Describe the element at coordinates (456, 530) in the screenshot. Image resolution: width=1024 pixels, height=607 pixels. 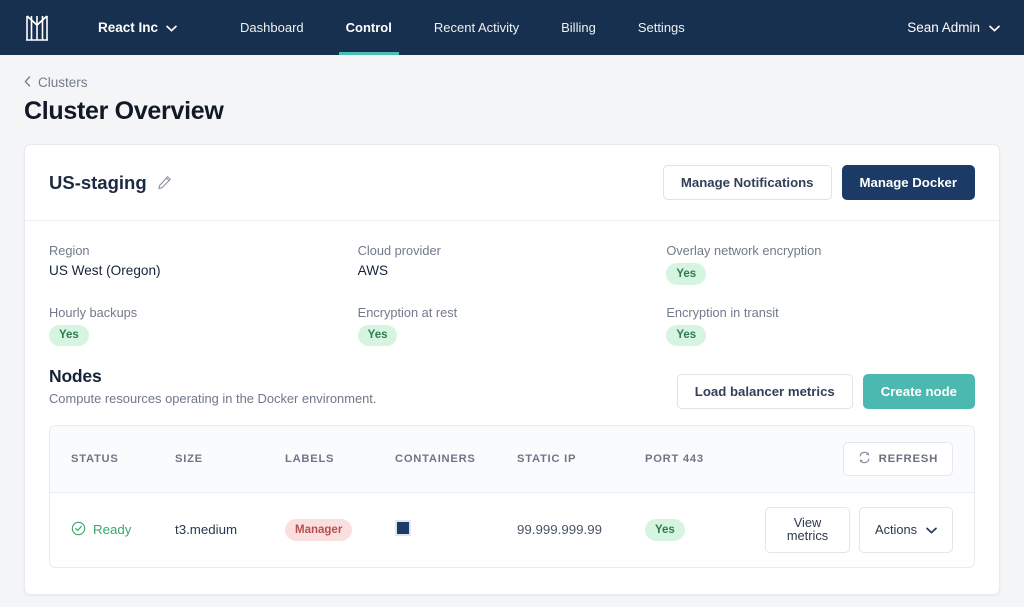
I see `cell-containers` at that location.